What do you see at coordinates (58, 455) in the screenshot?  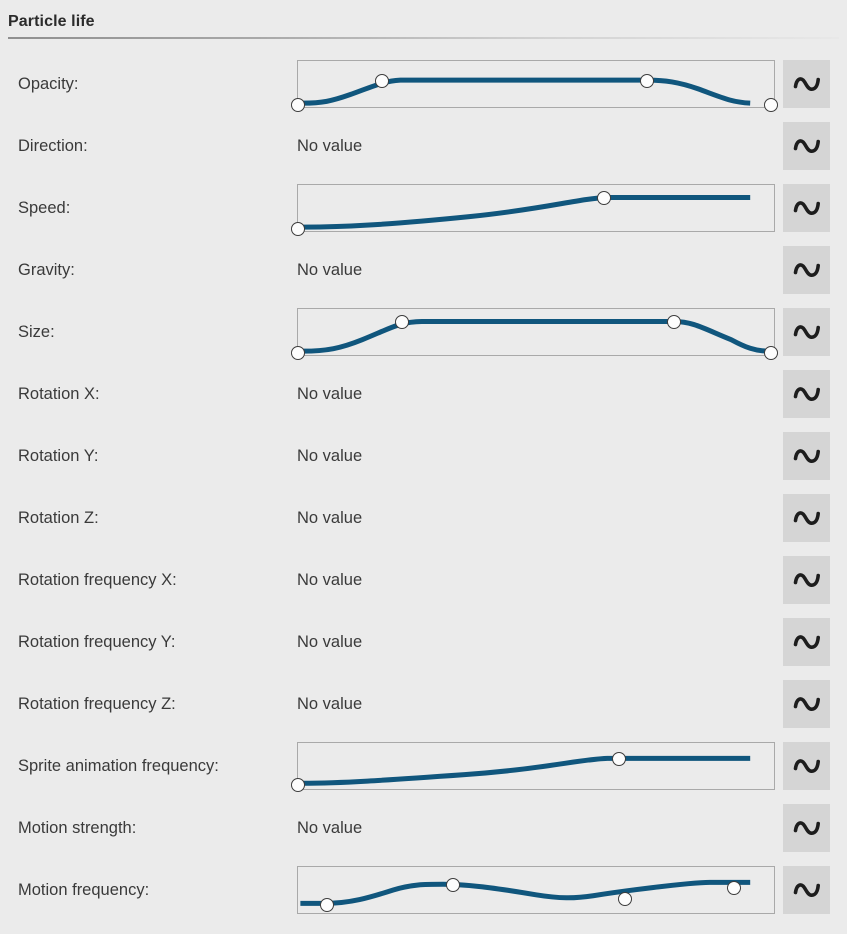 I see `property-label-rotation-y: Rotation Y:` at bounding box center [58, 455].